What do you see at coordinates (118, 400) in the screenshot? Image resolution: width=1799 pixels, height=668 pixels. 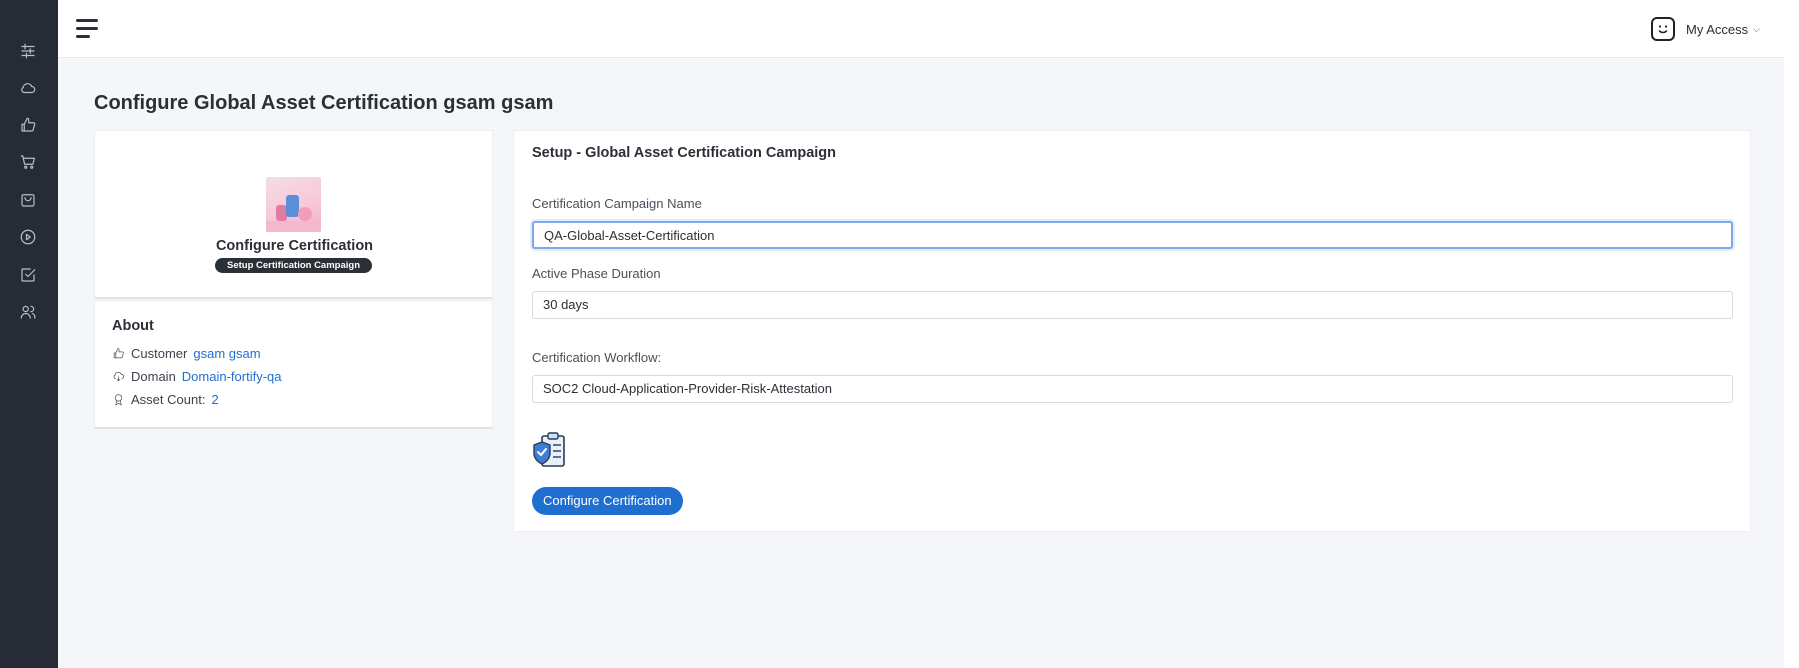 I see `award-icon` at bounding box center [118, 400].